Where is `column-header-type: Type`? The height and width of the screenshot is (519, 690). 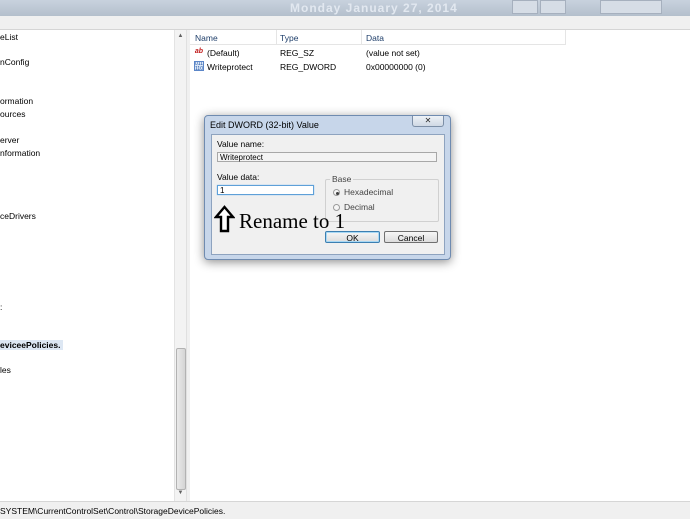 column-header-type: Type is located at coordinates (289, 38).